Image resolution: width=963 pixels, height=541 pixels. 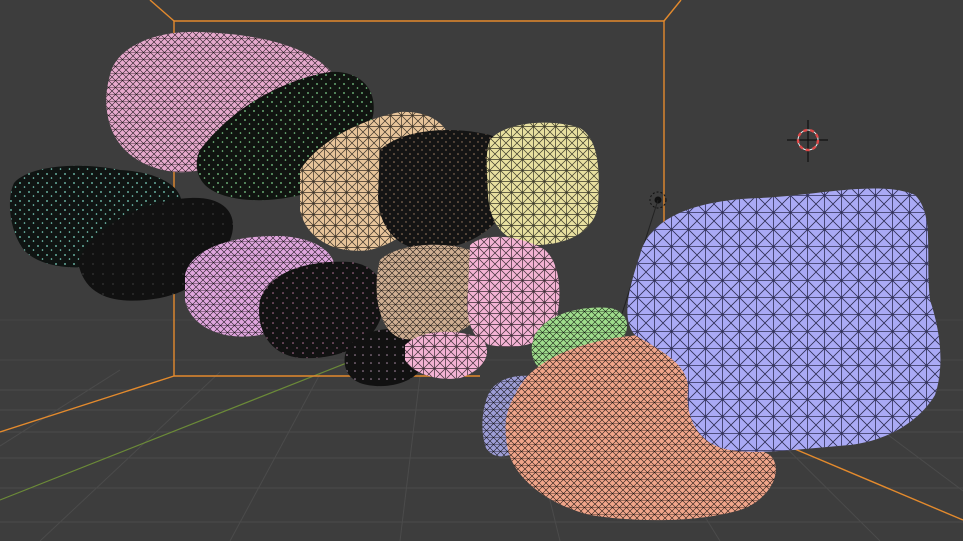 What do you see at coordinates (542, 183) in the screenshot?
I see `mesh-yellow` at bounding box center [542, 183].